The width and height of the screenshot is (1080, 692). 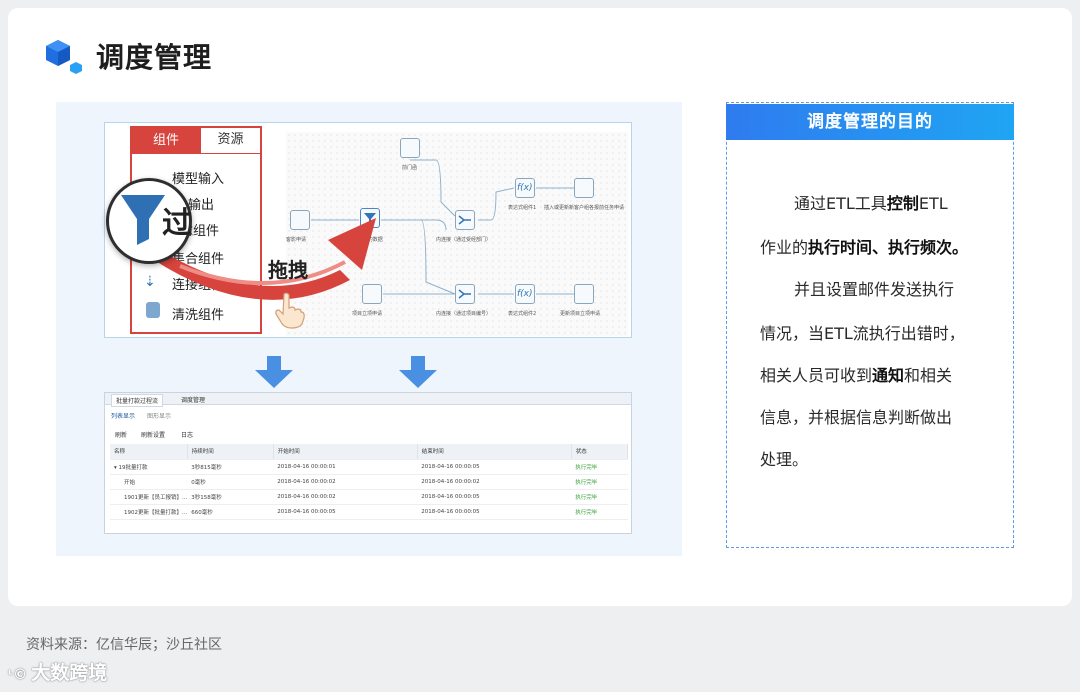 What do you see at coordinates (153, 310) in the screenshot?
I see `database-icon` at bounding box center [153, 310].